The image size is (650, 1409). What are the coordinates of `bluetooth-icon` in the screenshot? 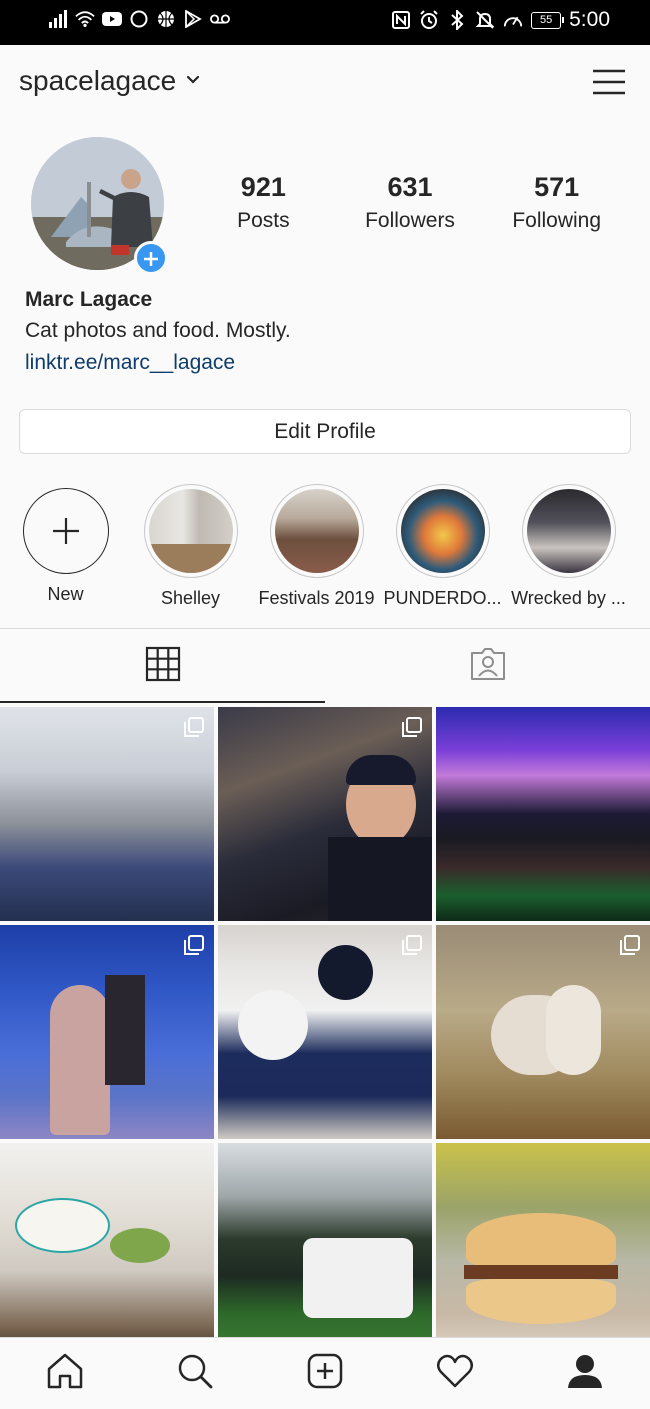 It's located at (457, 20).